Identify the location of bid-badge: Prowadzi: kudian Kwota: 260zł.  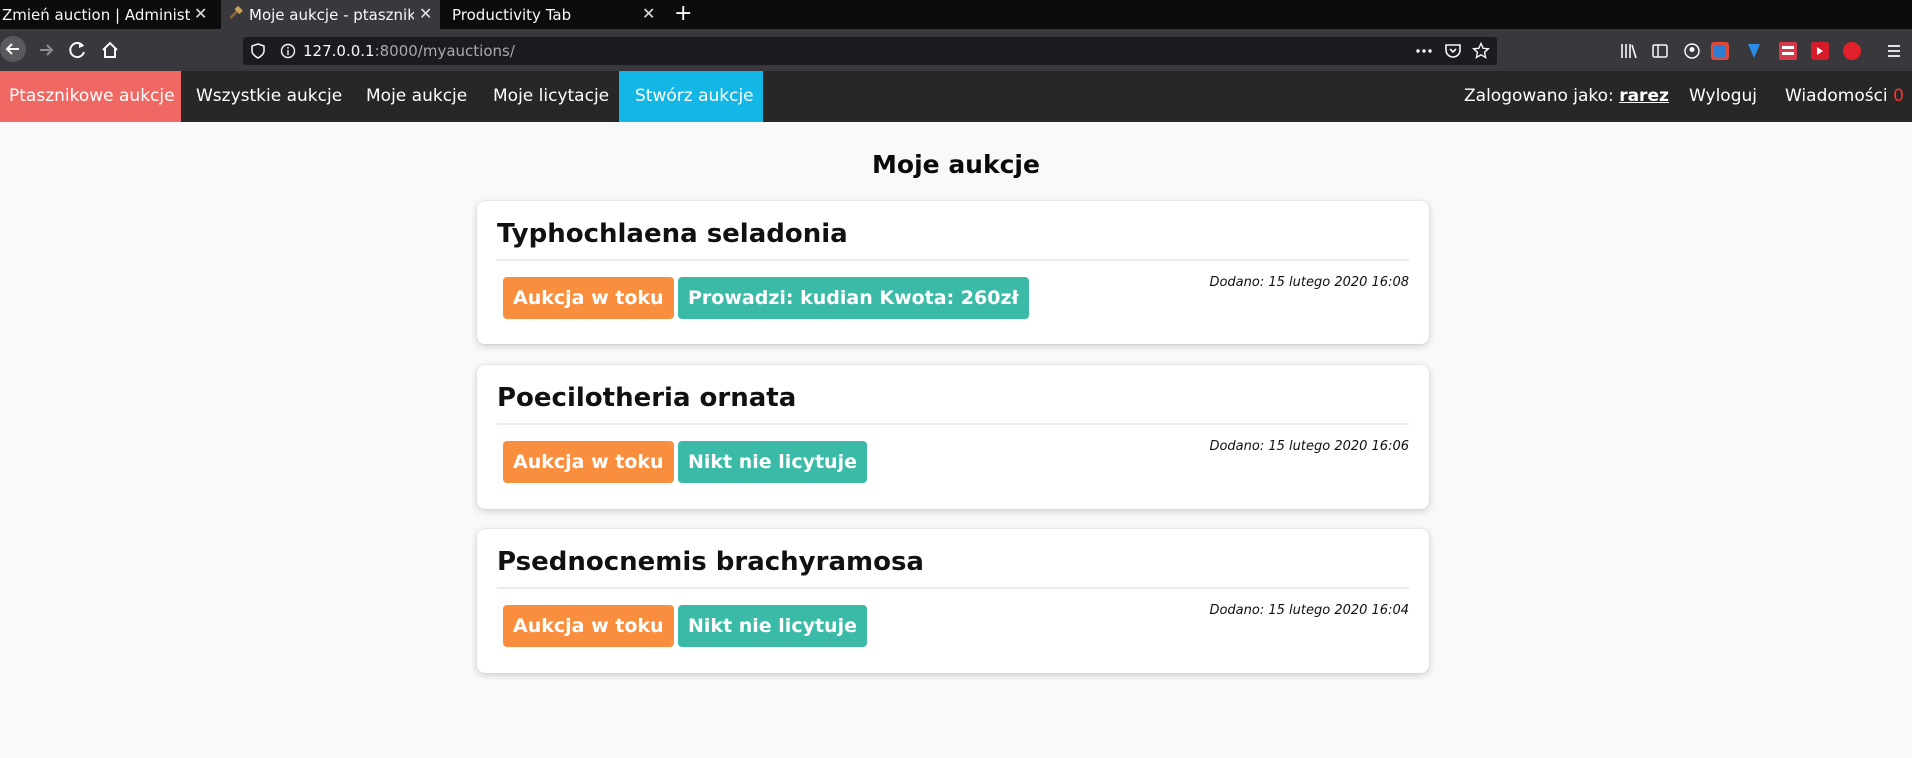
(853, 298).